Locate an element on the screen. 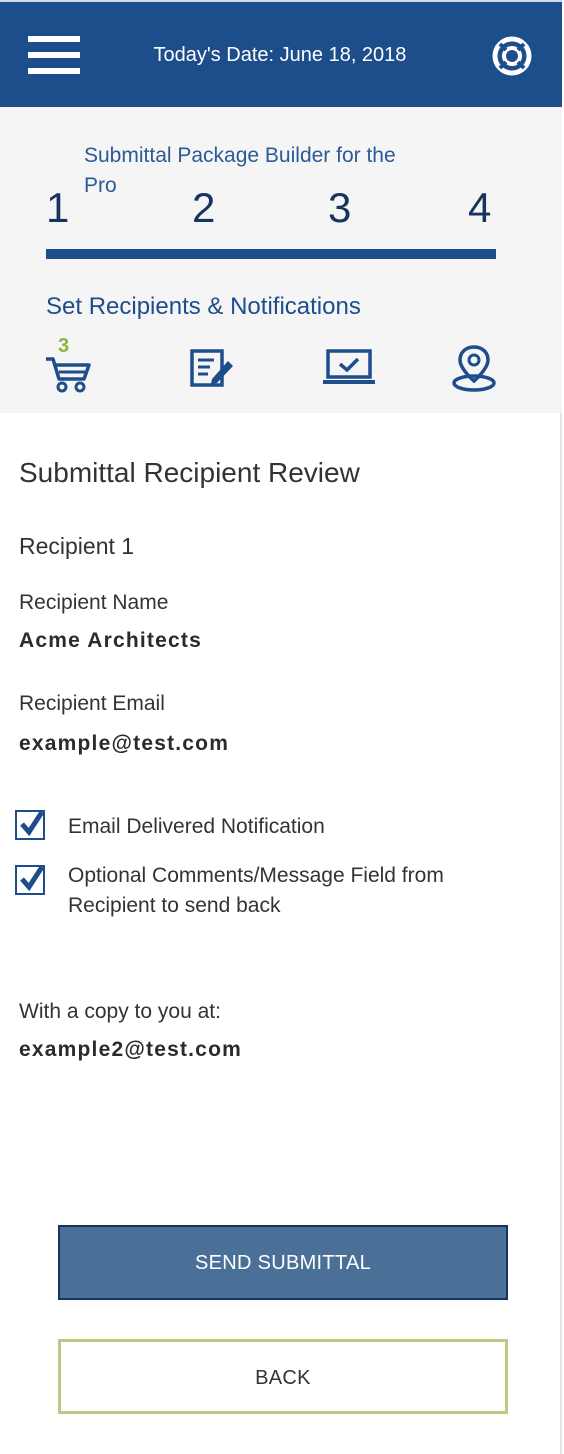 Image resolution: width=564 pixels, height=1454 pixels. builder-title: Submittal Package Builder for the Pro is located at coordinates (240, 170).